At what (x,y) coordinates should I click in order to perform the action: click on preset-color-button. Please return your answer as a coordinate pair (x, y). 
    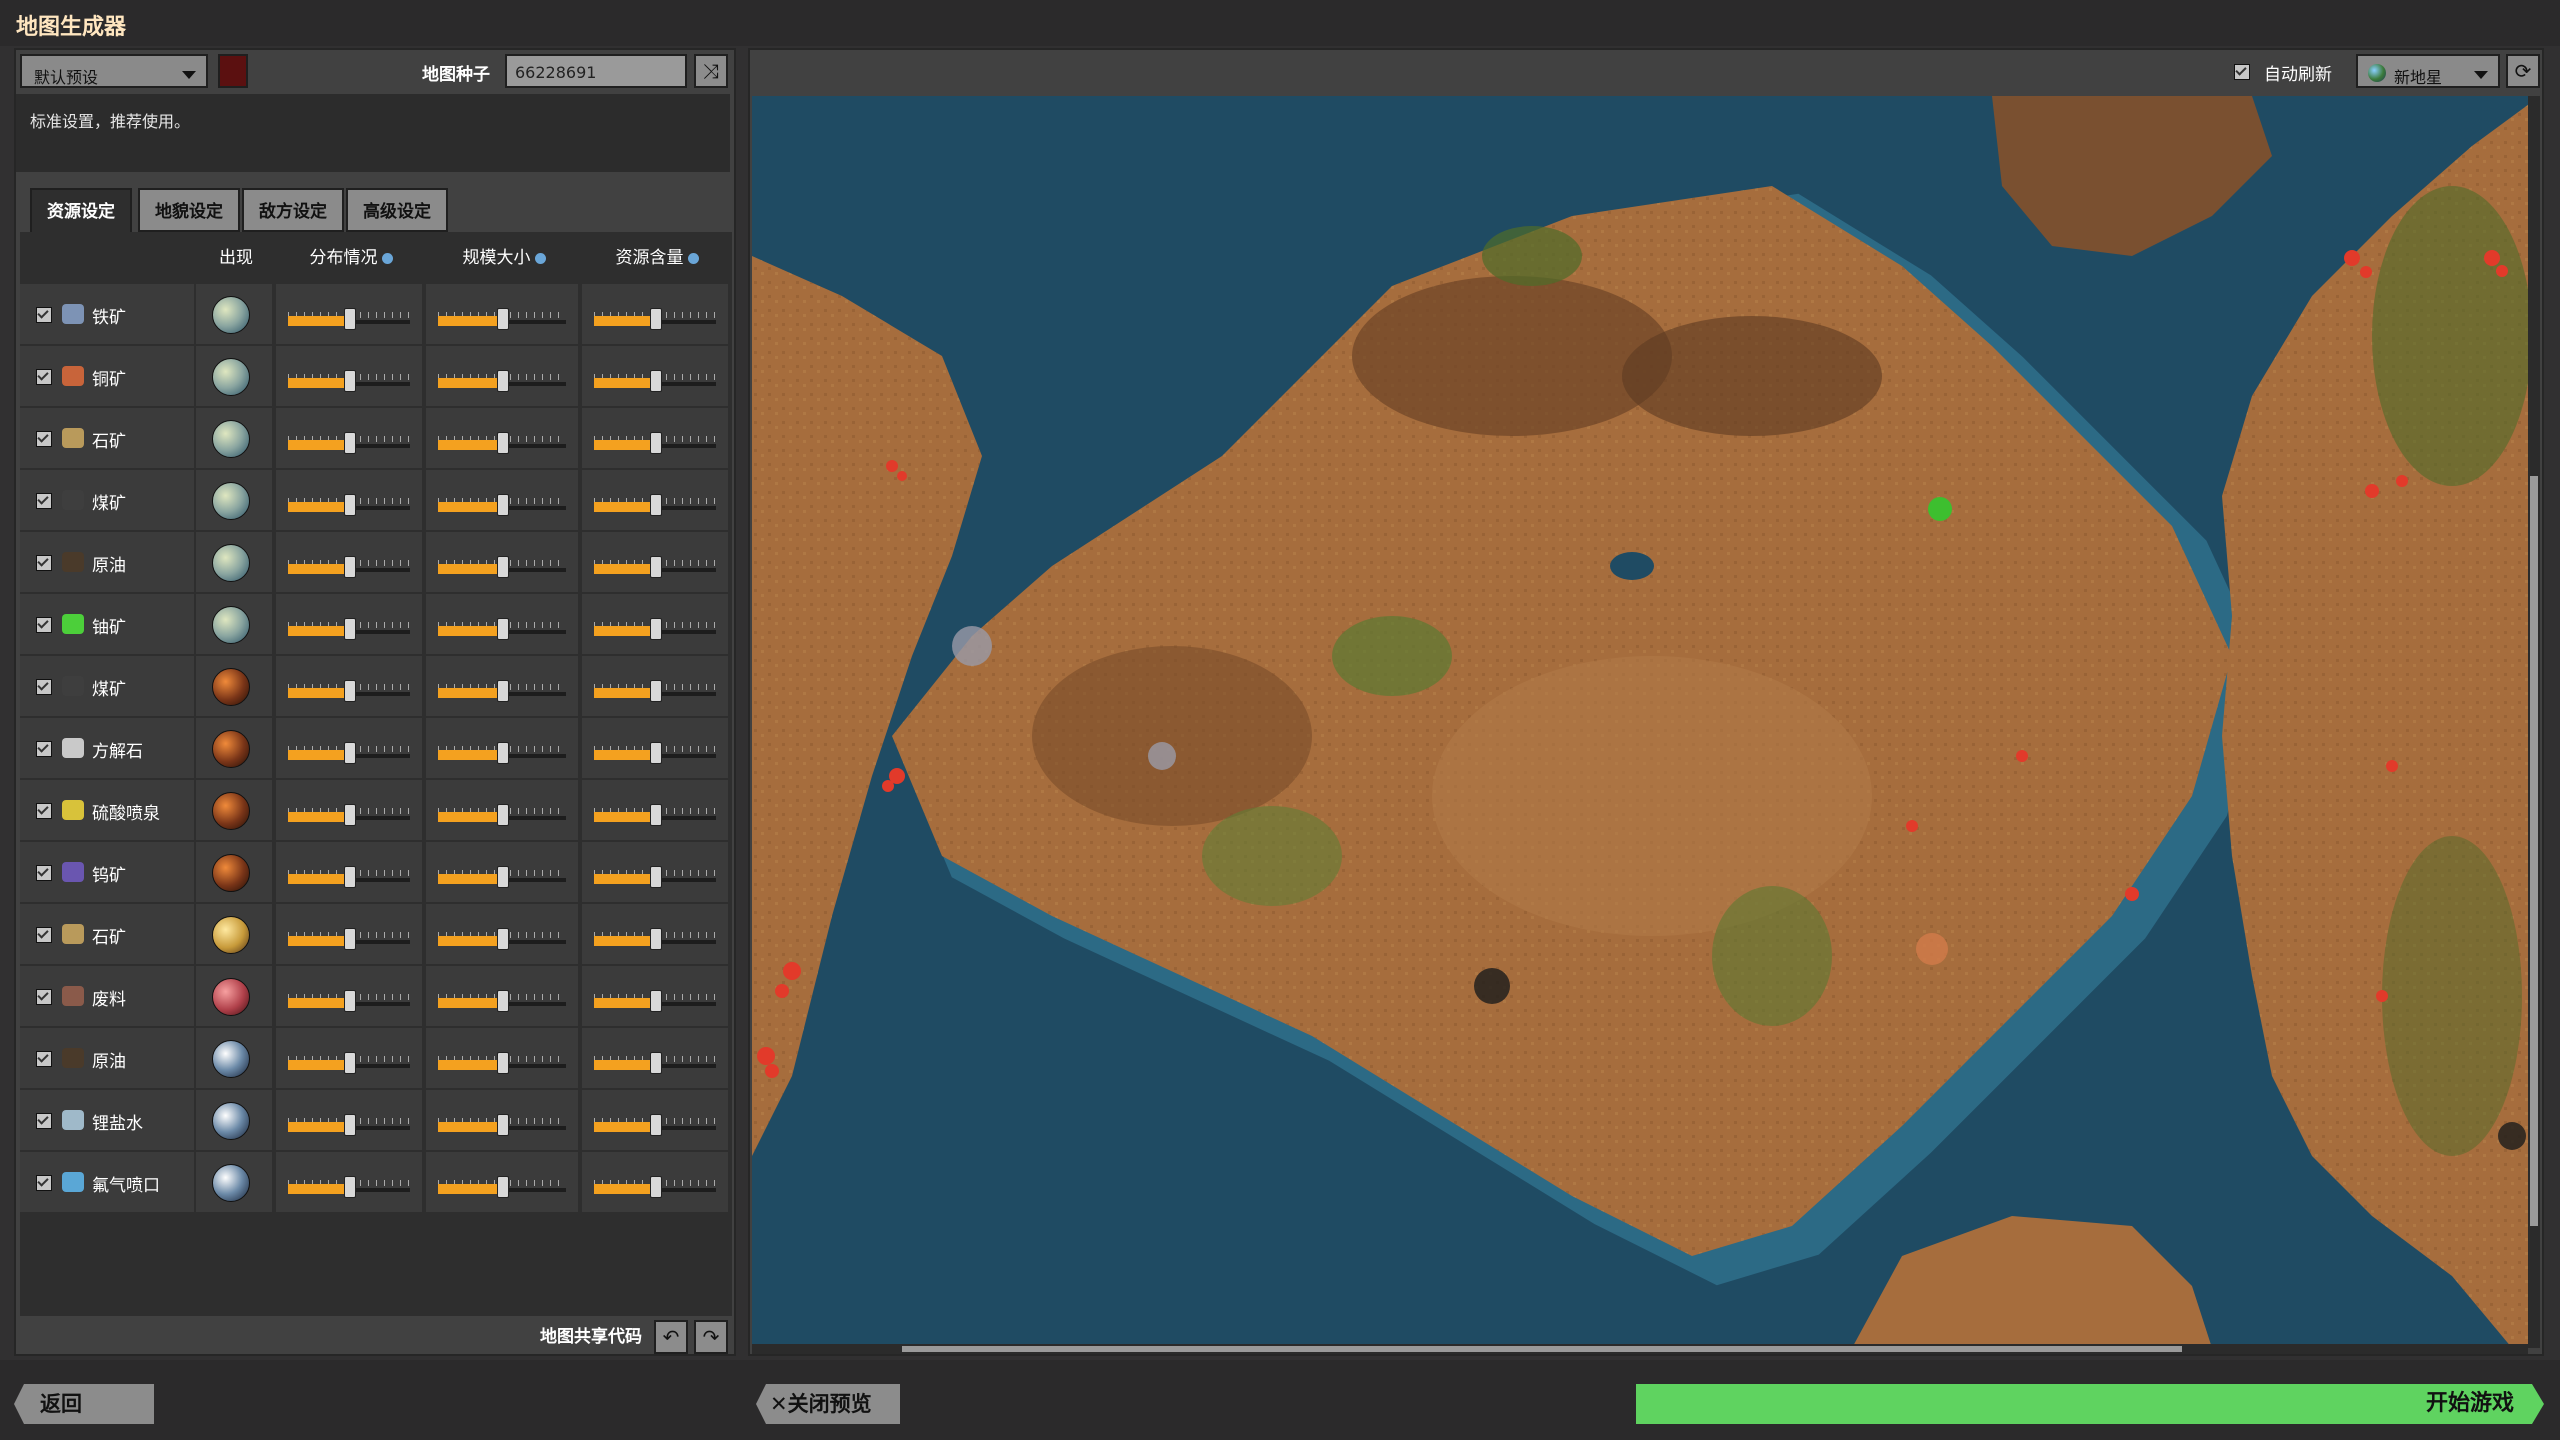
    Looking at the image, I should click on (233, 71).